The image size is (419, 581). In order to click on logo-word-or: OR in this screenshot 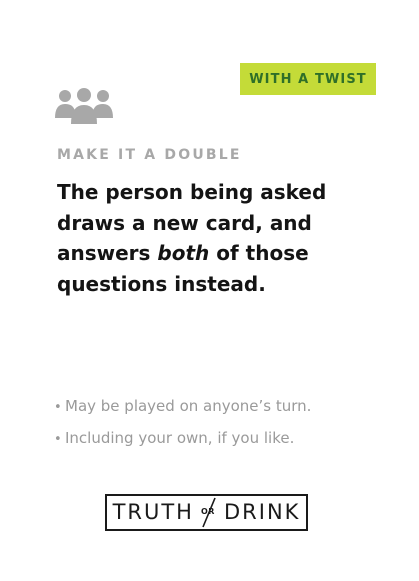, I will do `click(207, 511)`.